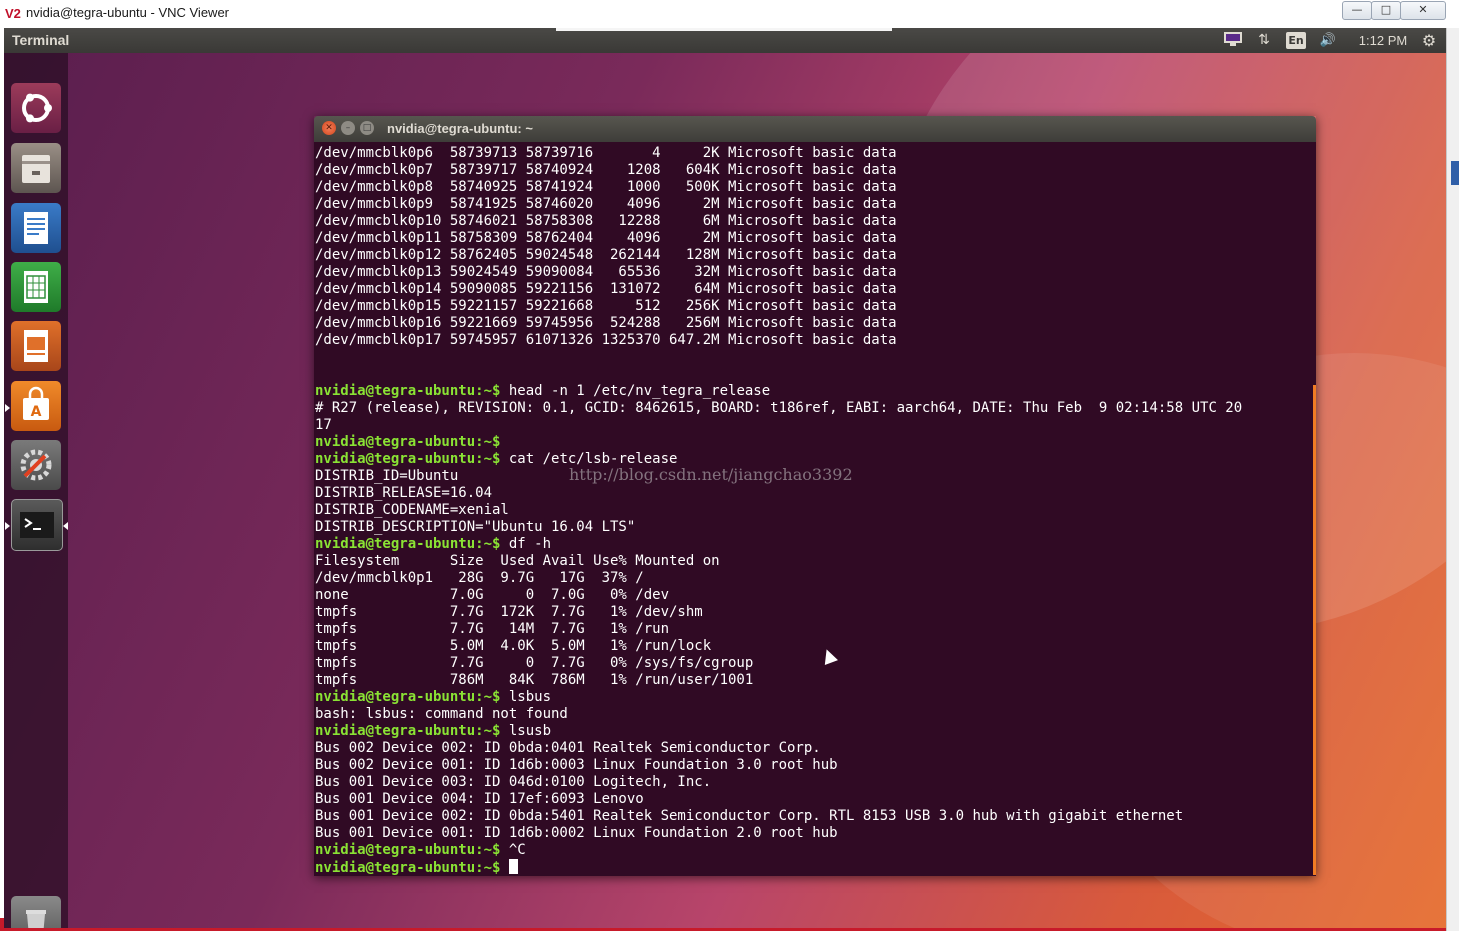  What do you see at coordinates (1386, 10) in the screenshot?
I see `maximize-button: □` at bounding box center [1386, 10].